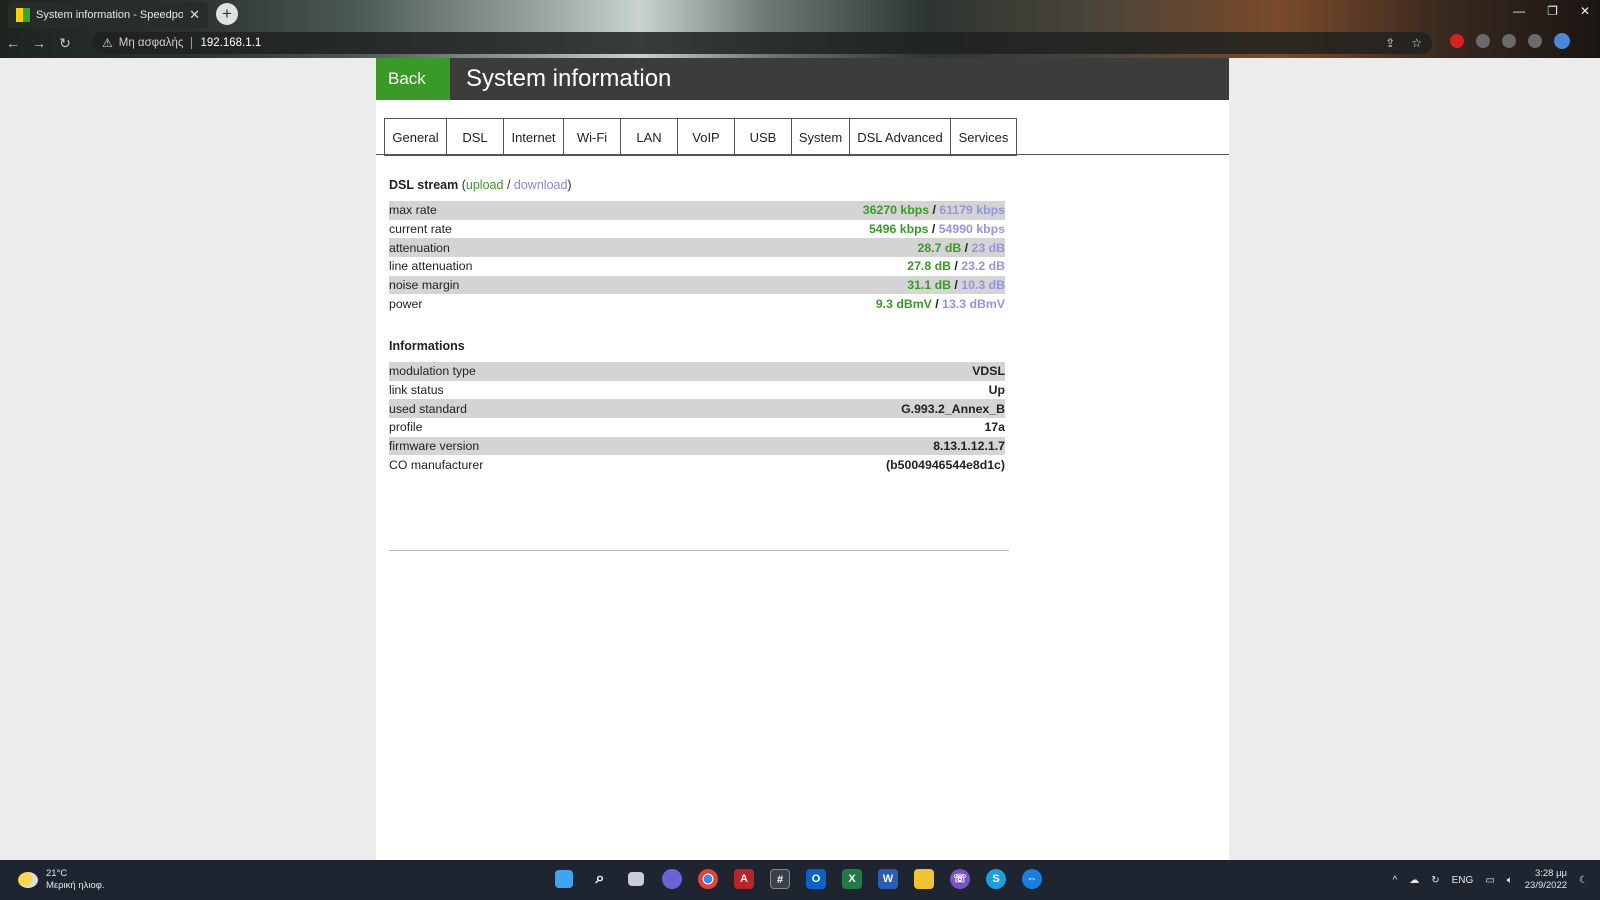 This screenshot has width=1600, height=900. Describe the element at coordinates (972, 210) in the screenshot. I see `download-value: 61179 kbps` at that location.